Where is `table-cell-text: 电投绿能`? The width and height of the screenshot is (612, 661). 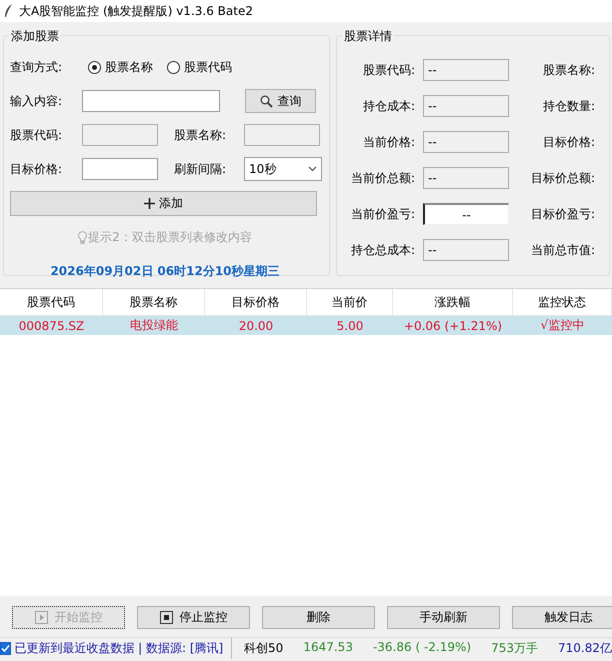 table-cell-text: 电投绿能 is located at coordinates (154, 325).